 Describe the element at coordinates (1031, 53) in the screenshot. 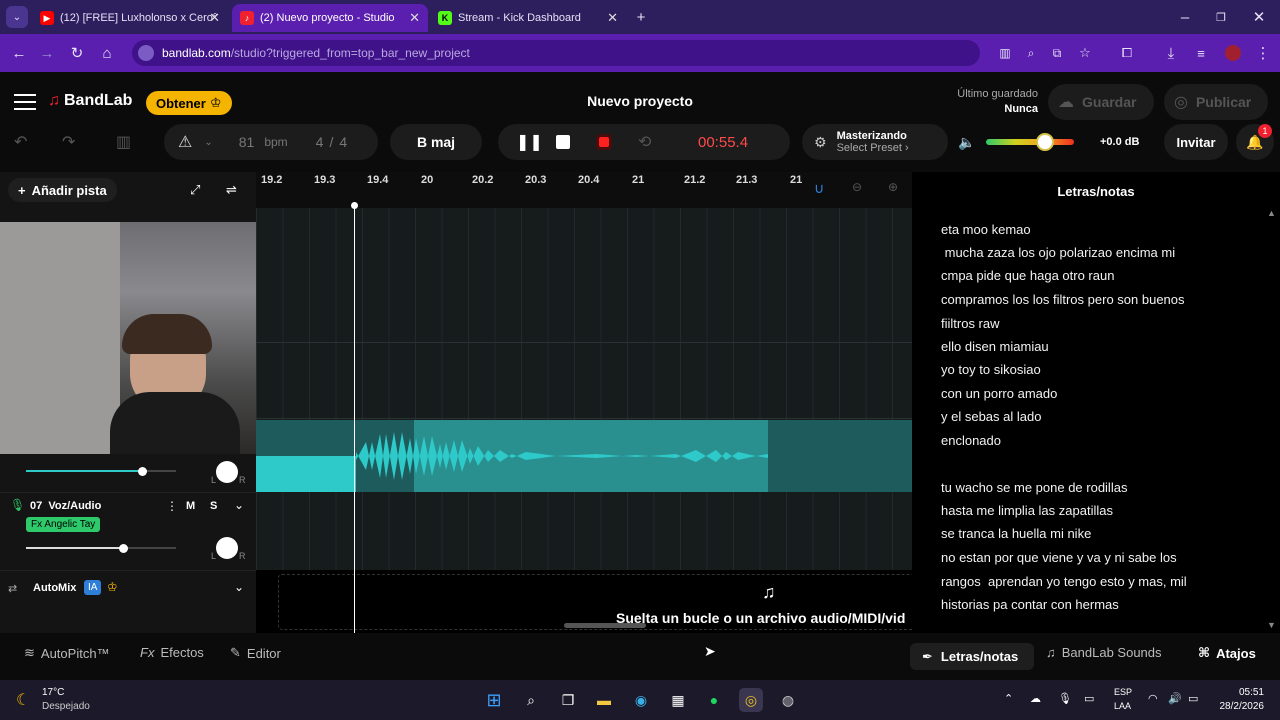

I see `zoom-icon: ⌕` at that location.